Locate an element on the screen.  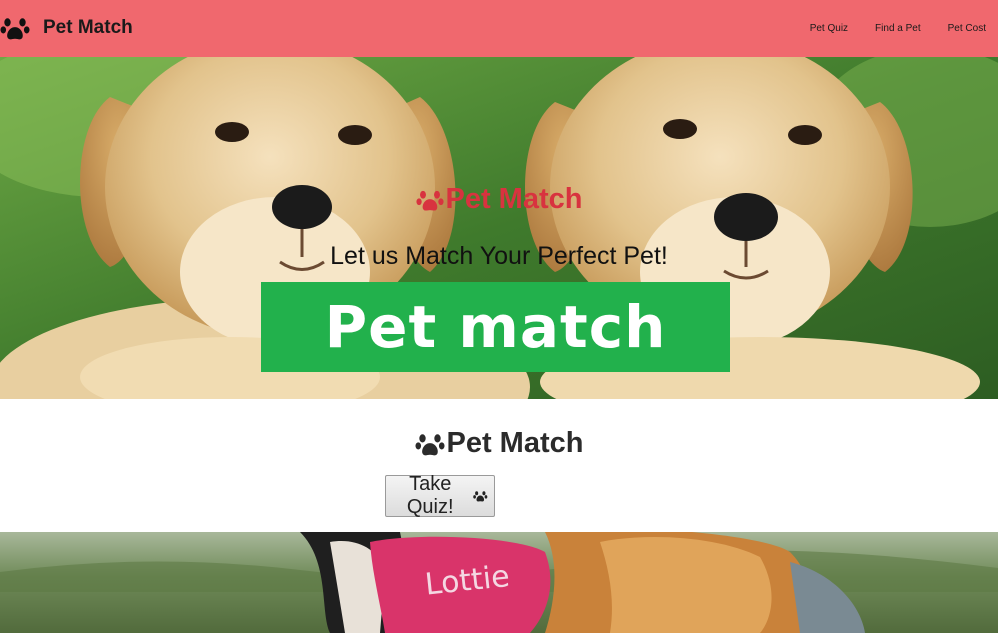
section-title: Pet Match is located at coordinates (499, 443).